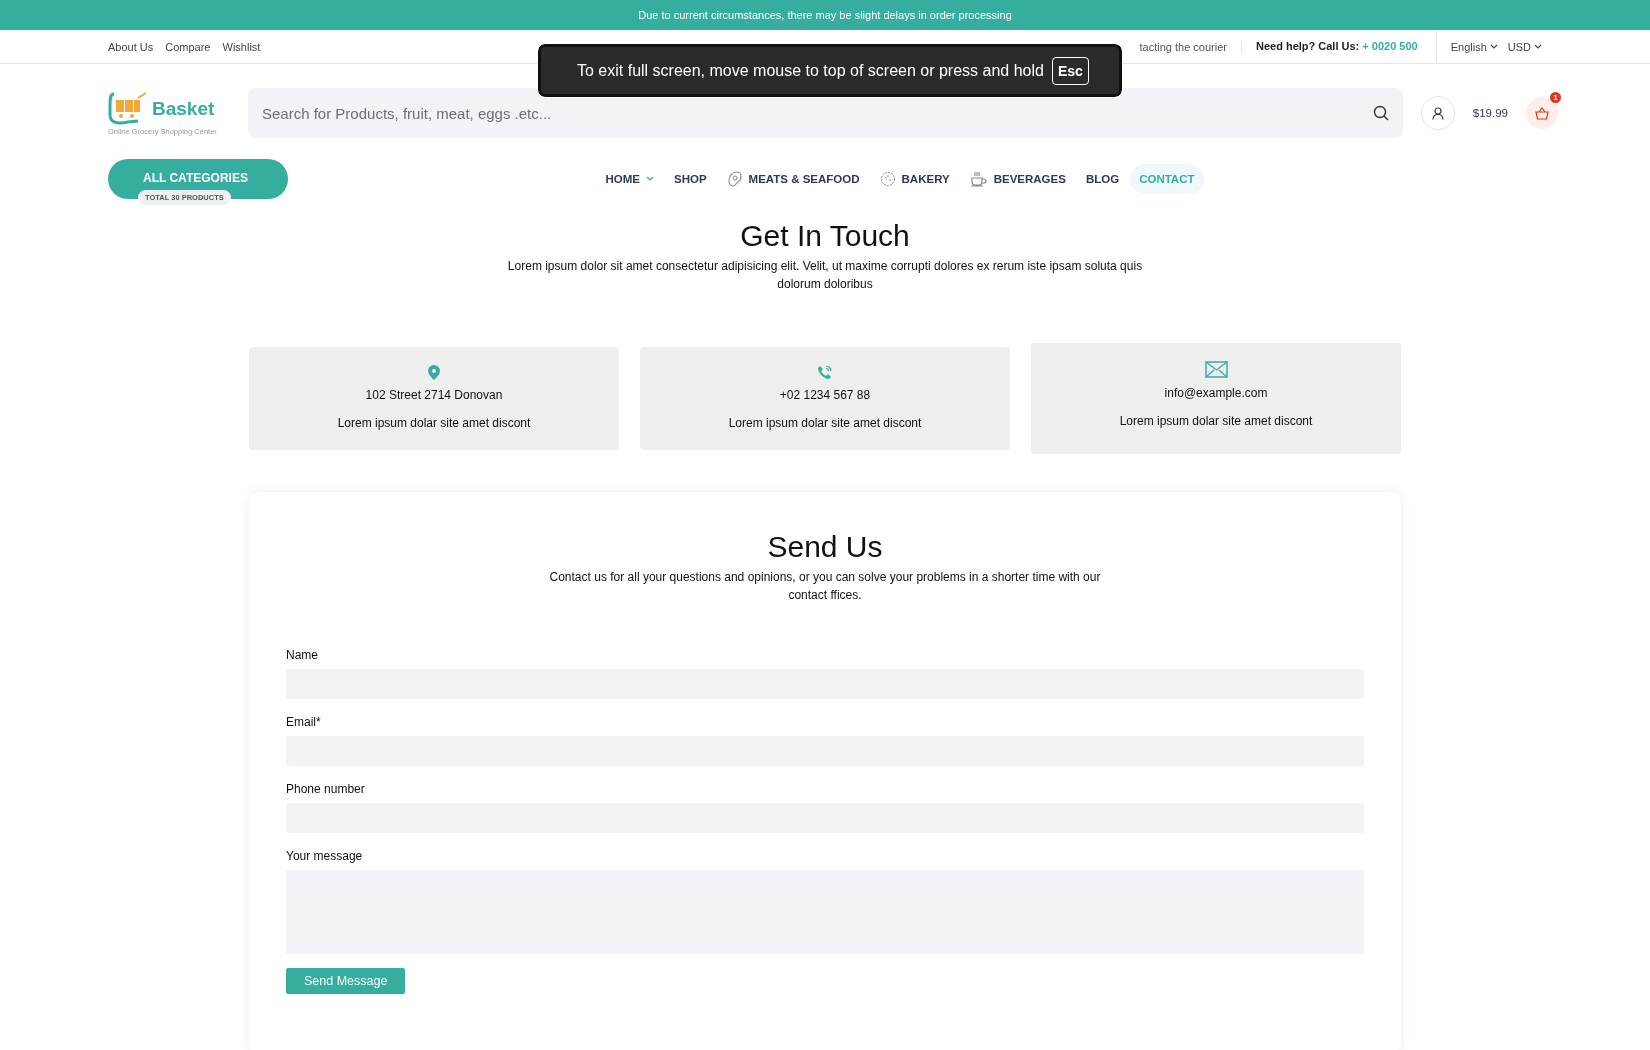 The width and height of the screenshot is (1650, 1050). Describe the element at coordinates (690, 179) in the screenshot. I see `nav-link: SHOP` at that location.